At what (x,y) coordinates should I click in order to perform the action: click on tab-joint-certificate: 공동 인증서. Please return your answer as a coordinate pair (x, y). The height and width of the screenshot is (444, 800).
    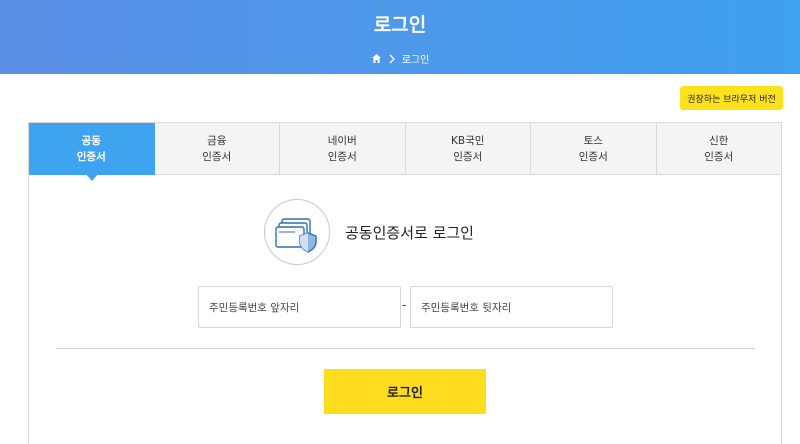
    Looking at the image, I should click on (92, 152).